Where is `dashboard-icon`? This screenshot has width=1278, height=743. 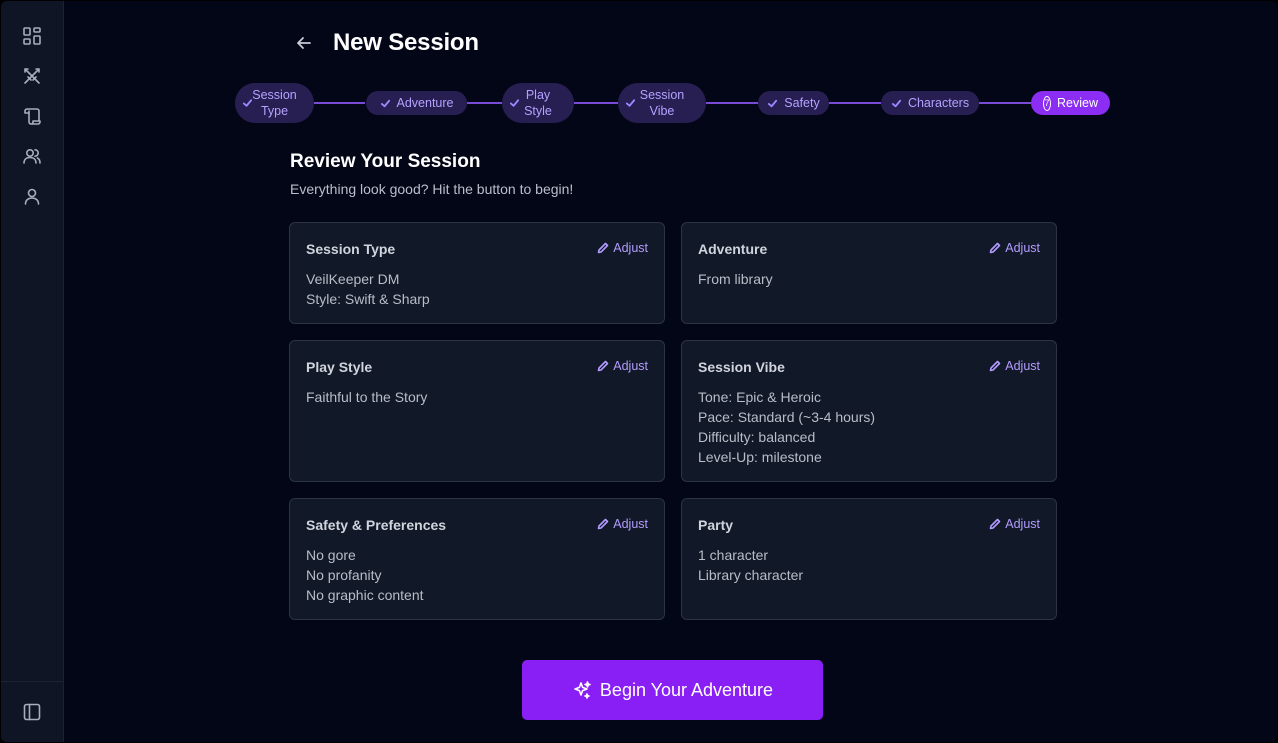 dashboard-icon is located at coordinates (32, 36).